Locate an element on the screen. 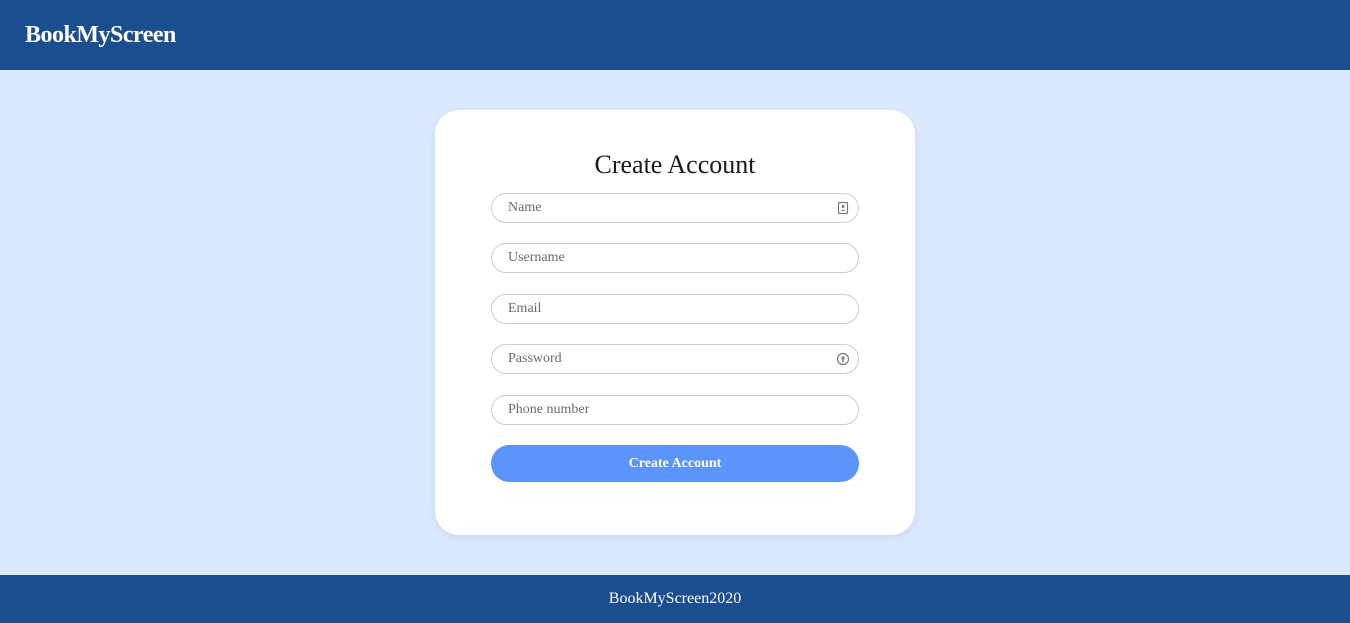 The image size is (1350, 623). footer: BookMyScreen2020 is located at coordinates (675, 599).